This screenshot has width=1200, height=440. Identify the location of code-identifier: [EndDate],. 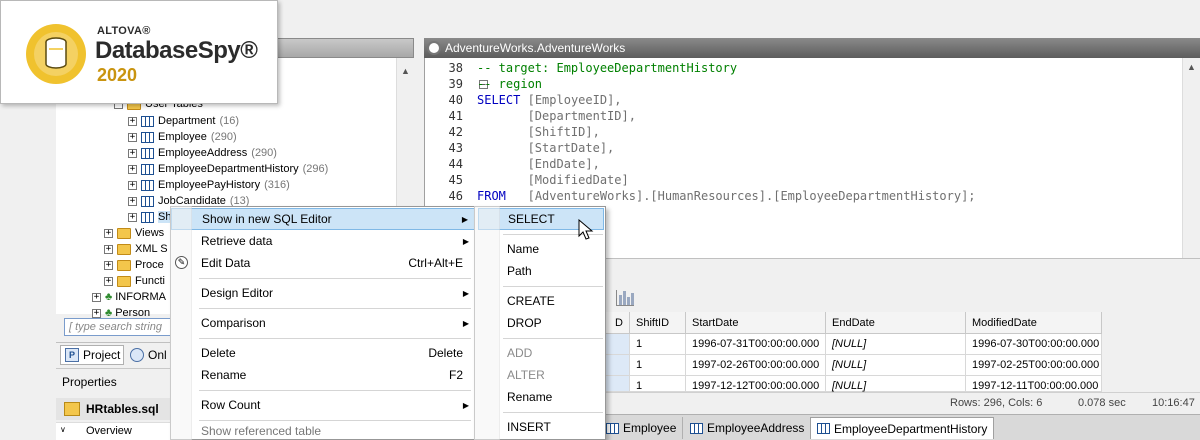
(563, 164).